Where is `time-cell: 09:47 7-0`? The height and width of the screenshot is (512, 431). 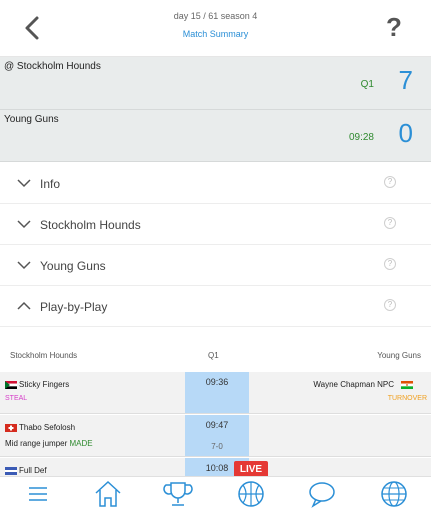 time-cell: 09:47 7-0 is located at coordinates (217, 435).